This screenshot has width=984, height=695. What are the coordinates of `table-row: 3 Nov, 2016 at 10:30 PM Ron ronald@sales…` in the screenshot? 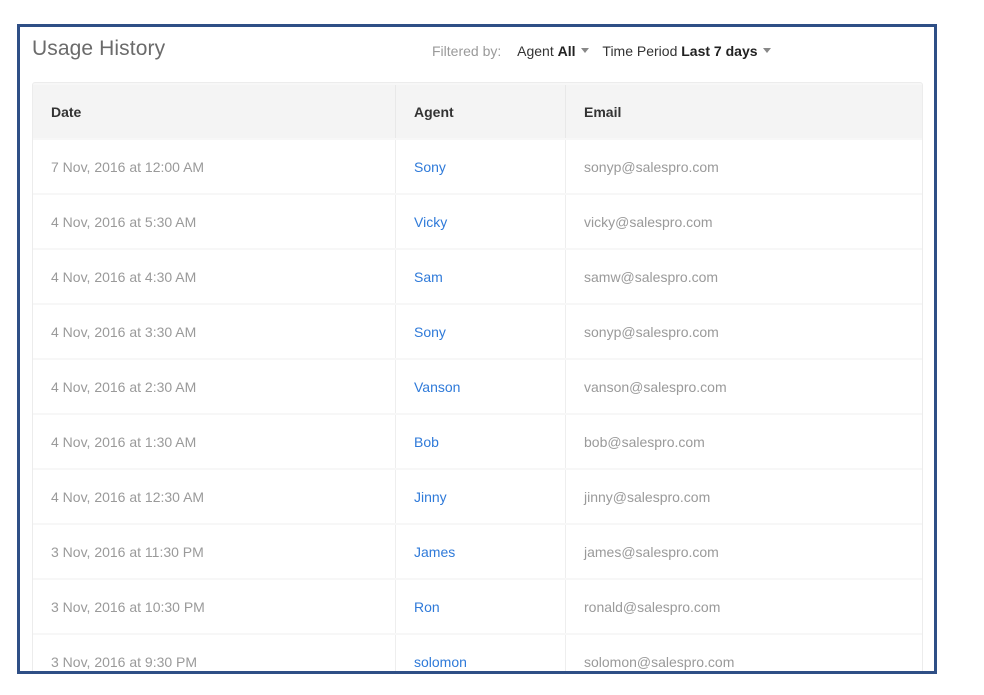 It's located at (477, 606).